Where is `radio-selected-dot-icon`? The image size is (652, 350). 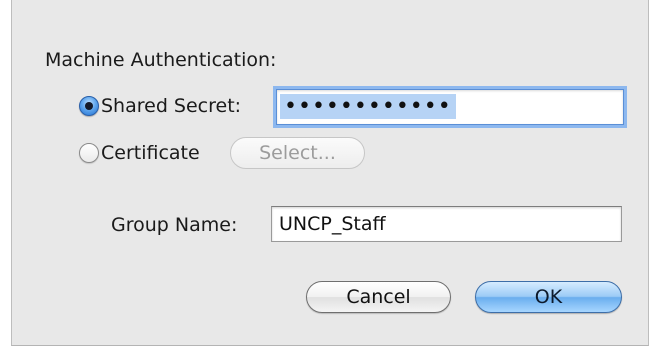 radio-selected-dot-icon is located at coordinates (89, 106).